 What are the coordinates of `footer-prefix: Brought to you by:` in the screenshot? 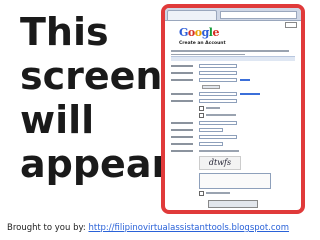 It's located at (48, 228).